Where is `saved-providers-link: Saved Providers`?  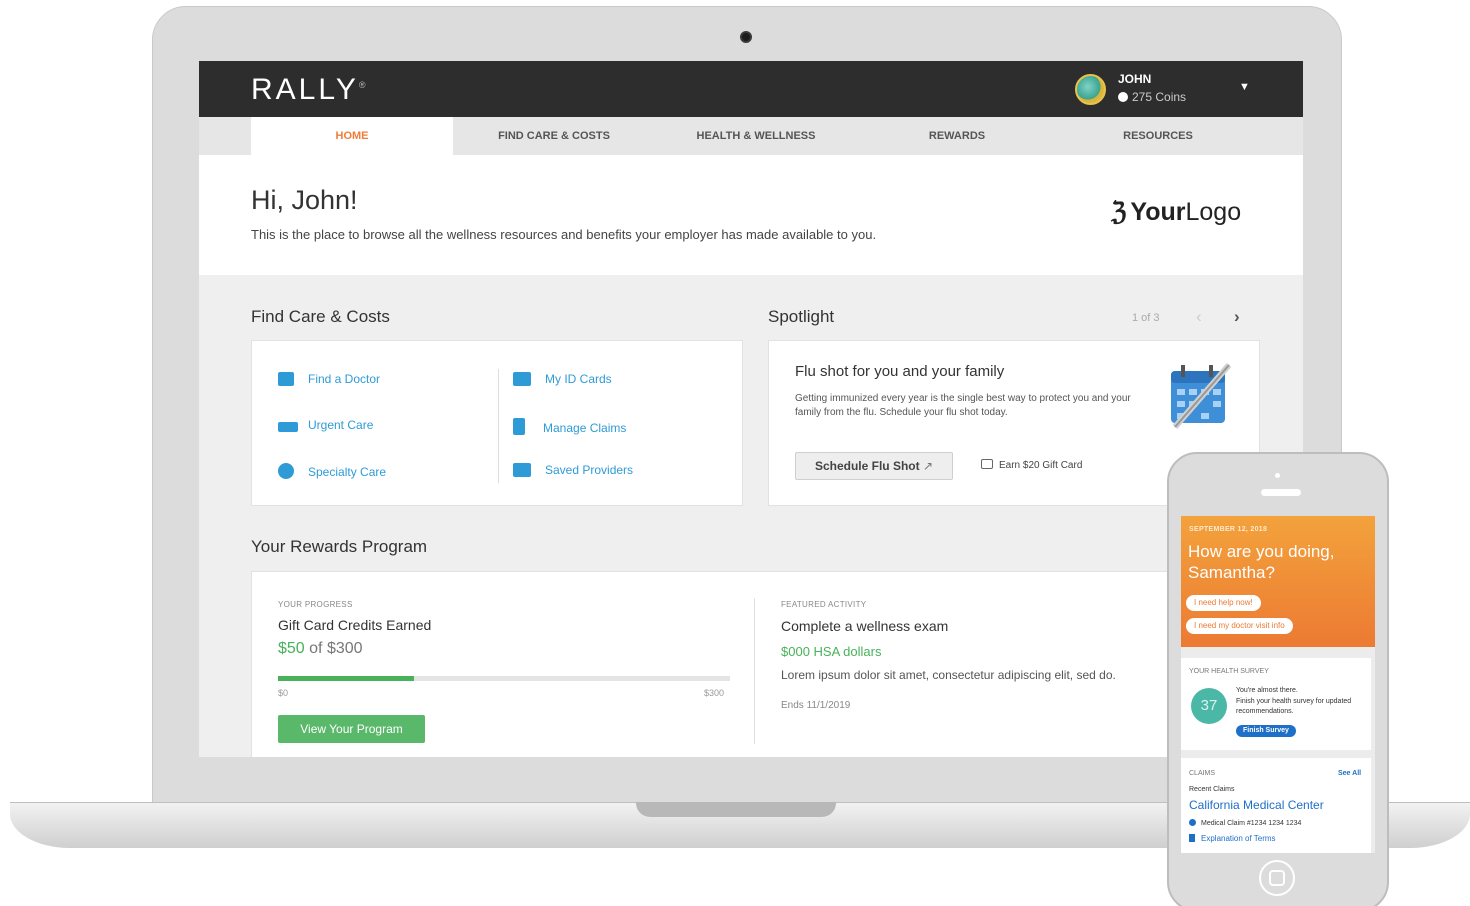
saved-providers-link: Saved Providers is located at coordinates (573, 470).